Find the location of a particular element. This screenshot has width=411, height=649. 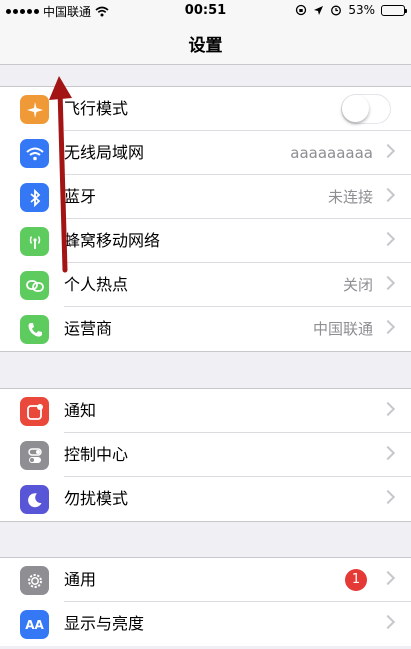

toggle-knob is located at coordinates (355, 108).